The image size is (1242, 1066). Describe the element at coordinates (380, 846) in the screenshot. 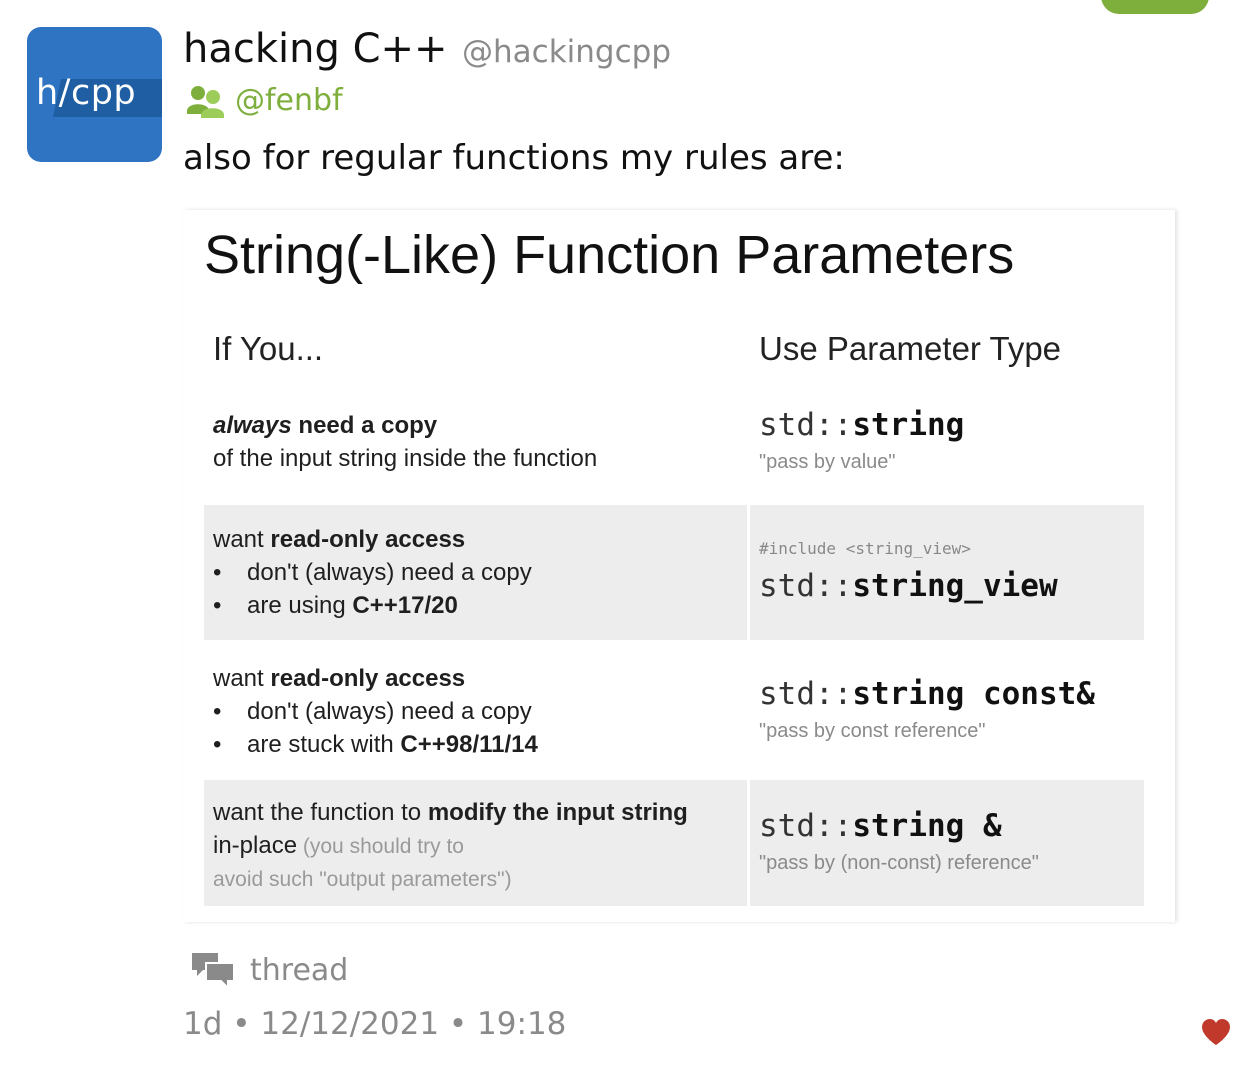

I see `row-text-muted: (you should try to` at that location.